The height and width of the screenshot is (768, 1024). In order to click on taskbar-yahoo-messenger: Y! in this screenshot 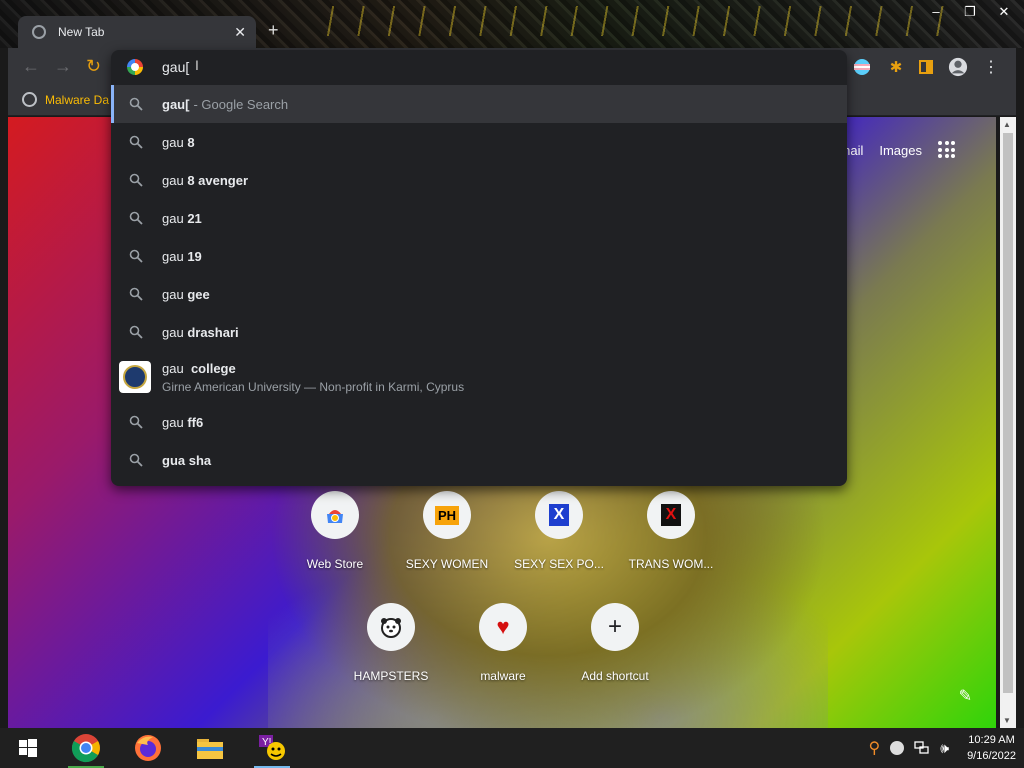, I will do `click(272, 748)`.